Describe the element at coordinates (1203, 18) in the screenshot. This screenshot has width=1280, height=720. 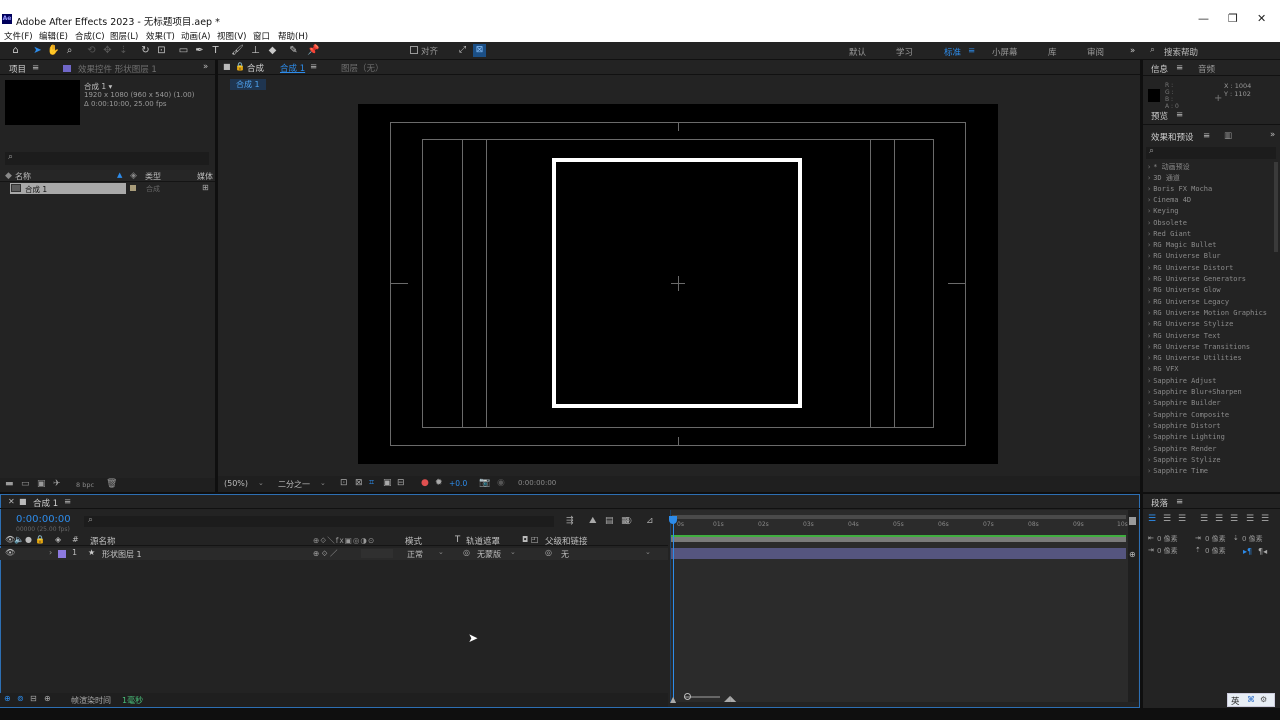
I see `minimize-button: —` at that location.